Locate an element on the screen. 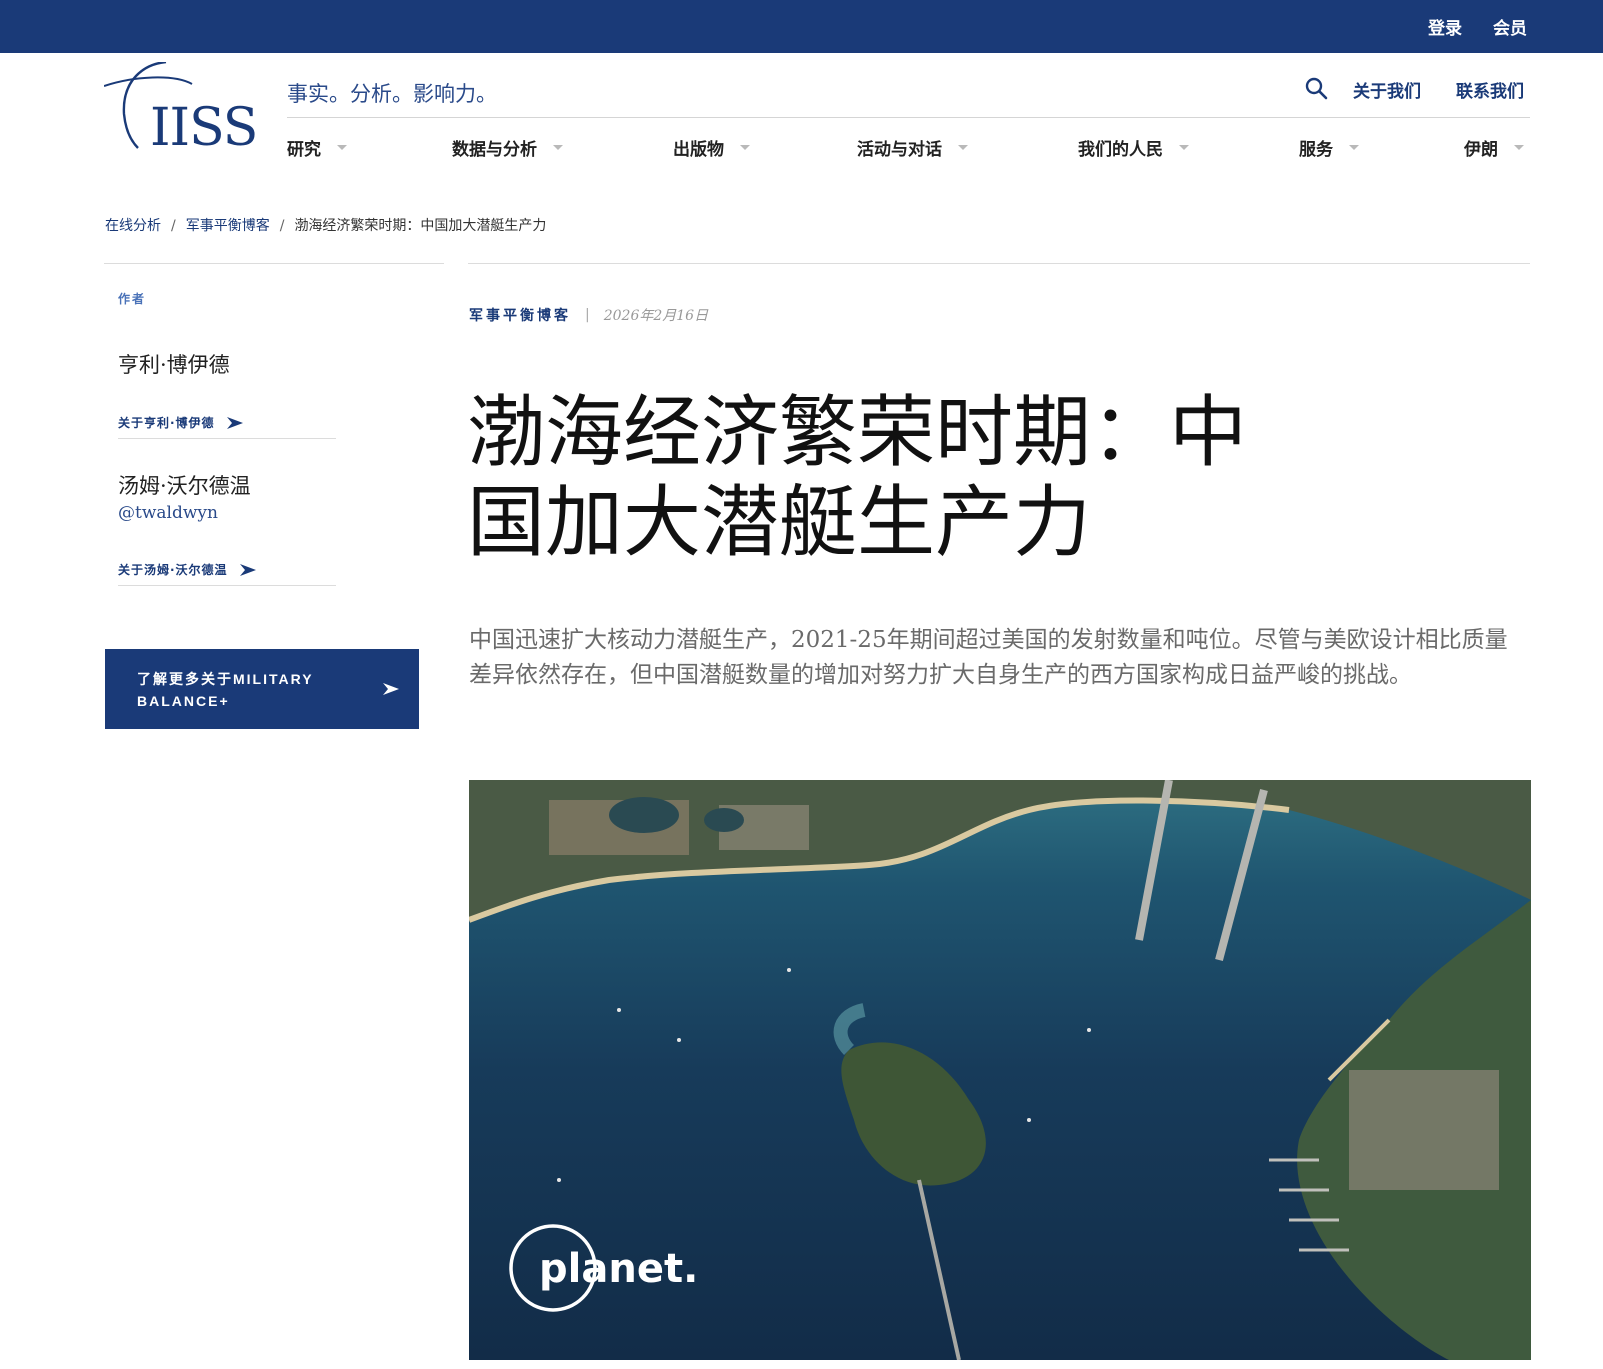  nav-publications: 出版物 is located at coordinates (711, 147).